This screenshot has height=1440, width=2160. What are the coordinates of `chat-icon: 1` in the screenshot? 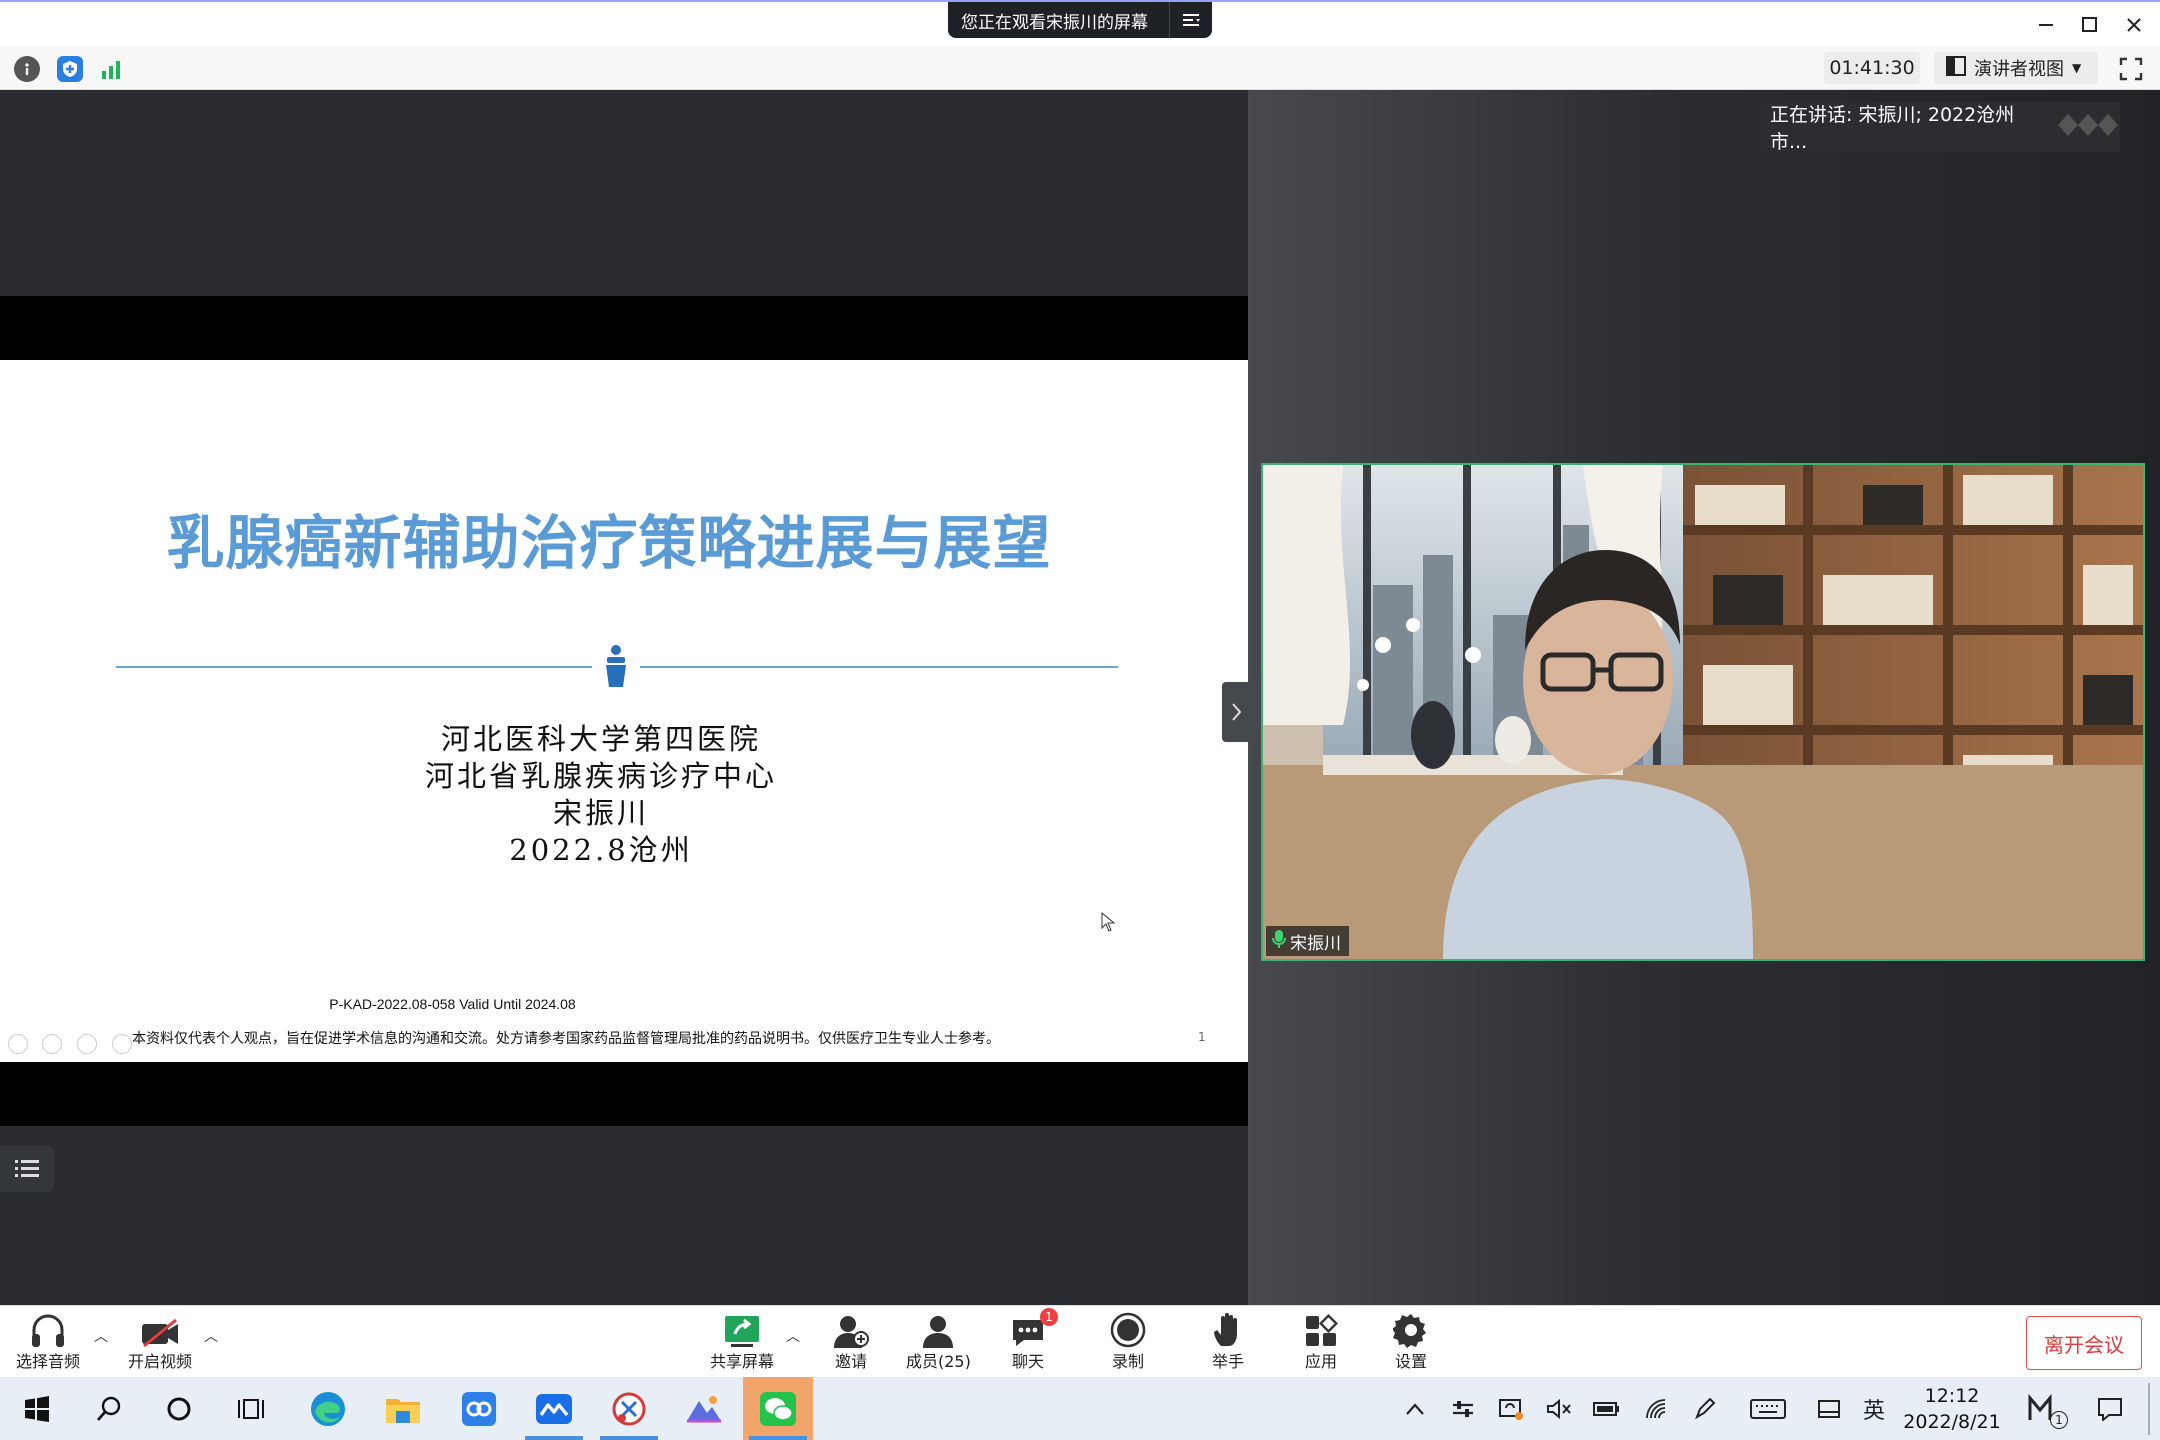 It's located at (1034, 1328).